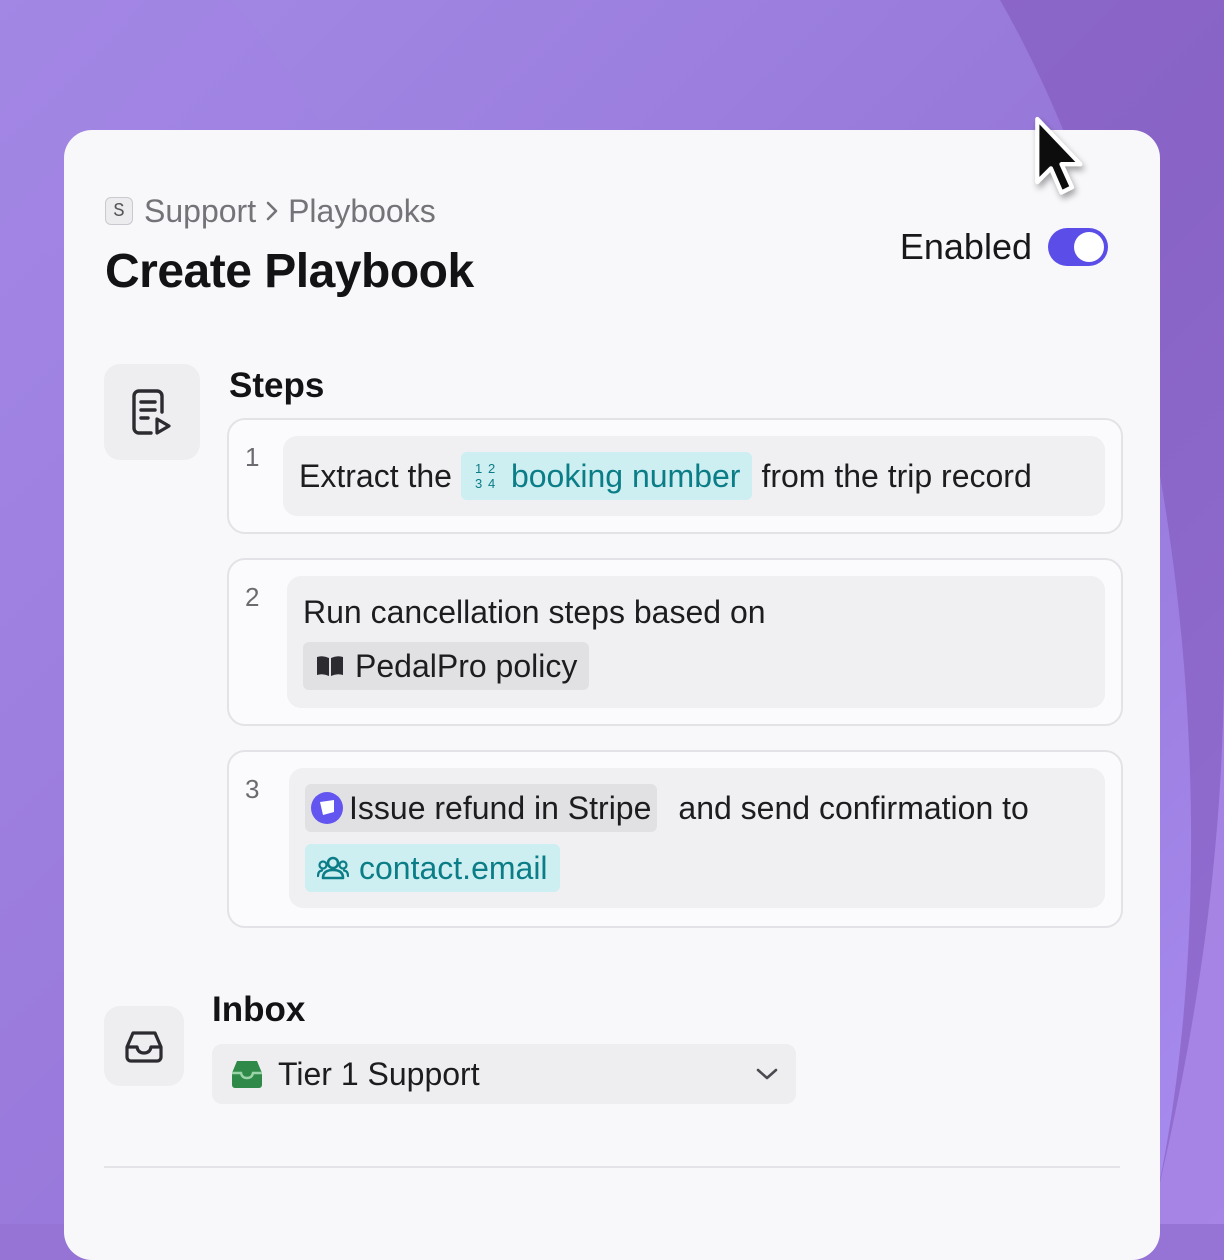 Image resolution: width=1224 pixels, height=1260 pixels. I want to click on toggle-label: Enabled, so click(965, 246).